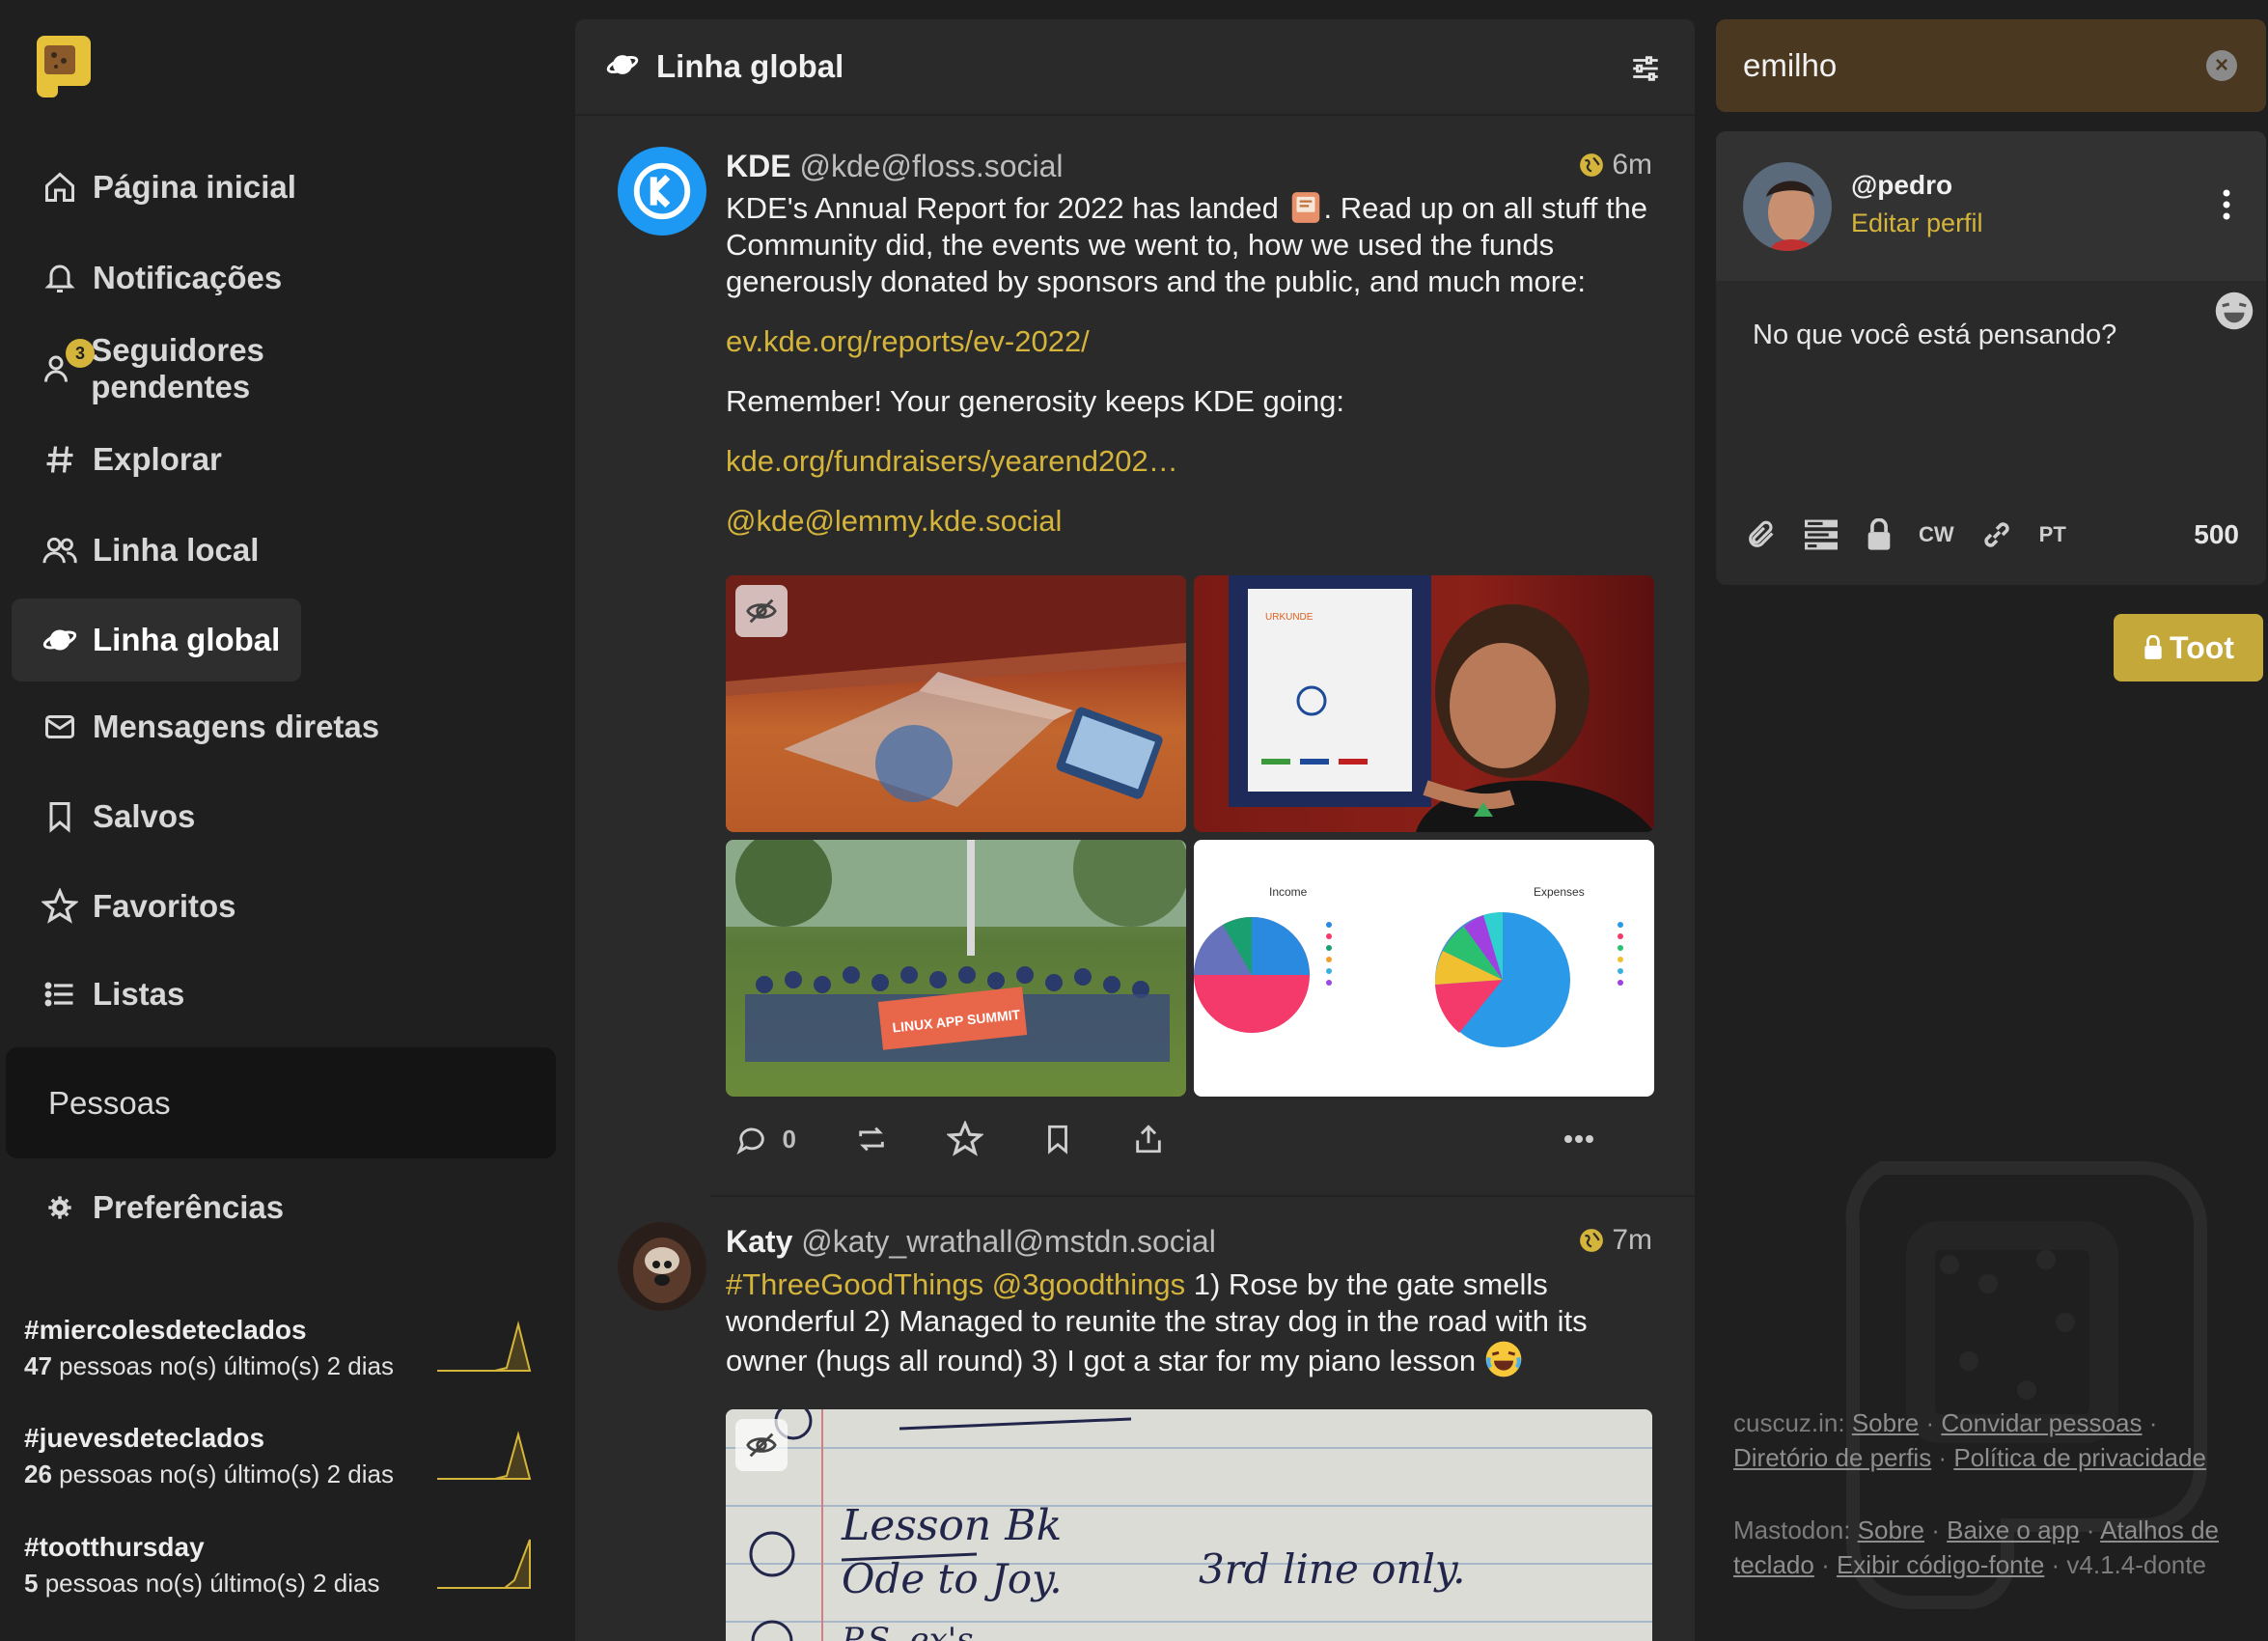  What do you see at coordinates (214, 368) in the screenshot?
I see `nav-follow-requests: 3 Seguidores pendentes` at bounding box center [214, 368].